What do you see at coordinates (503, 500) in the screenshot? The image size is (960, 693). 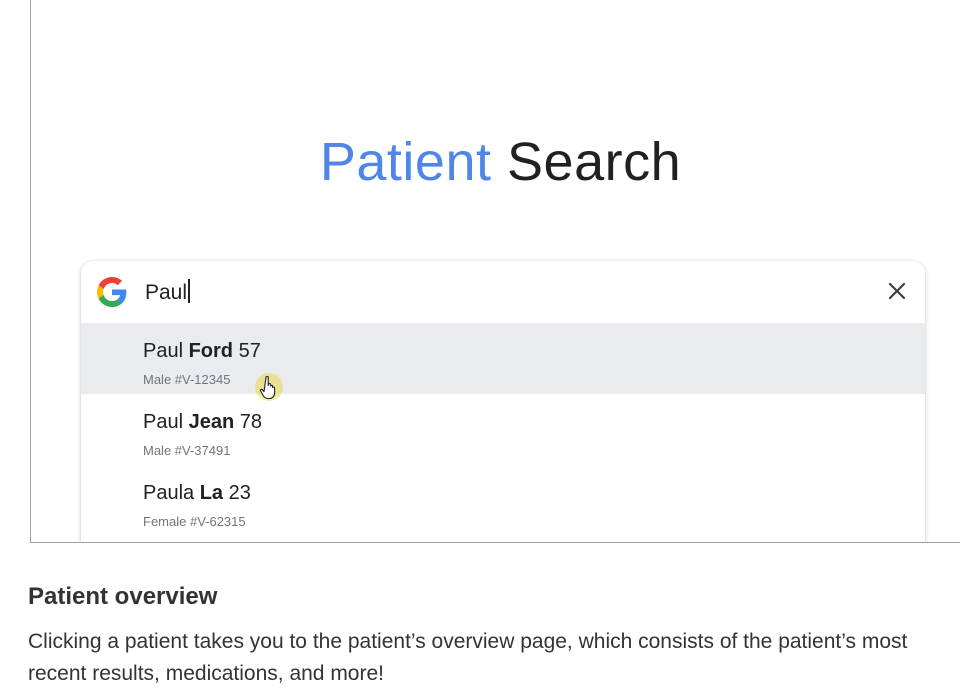 I see `list-item: Paula La 23 Female #V-62315` at bounding box center [503, 500].